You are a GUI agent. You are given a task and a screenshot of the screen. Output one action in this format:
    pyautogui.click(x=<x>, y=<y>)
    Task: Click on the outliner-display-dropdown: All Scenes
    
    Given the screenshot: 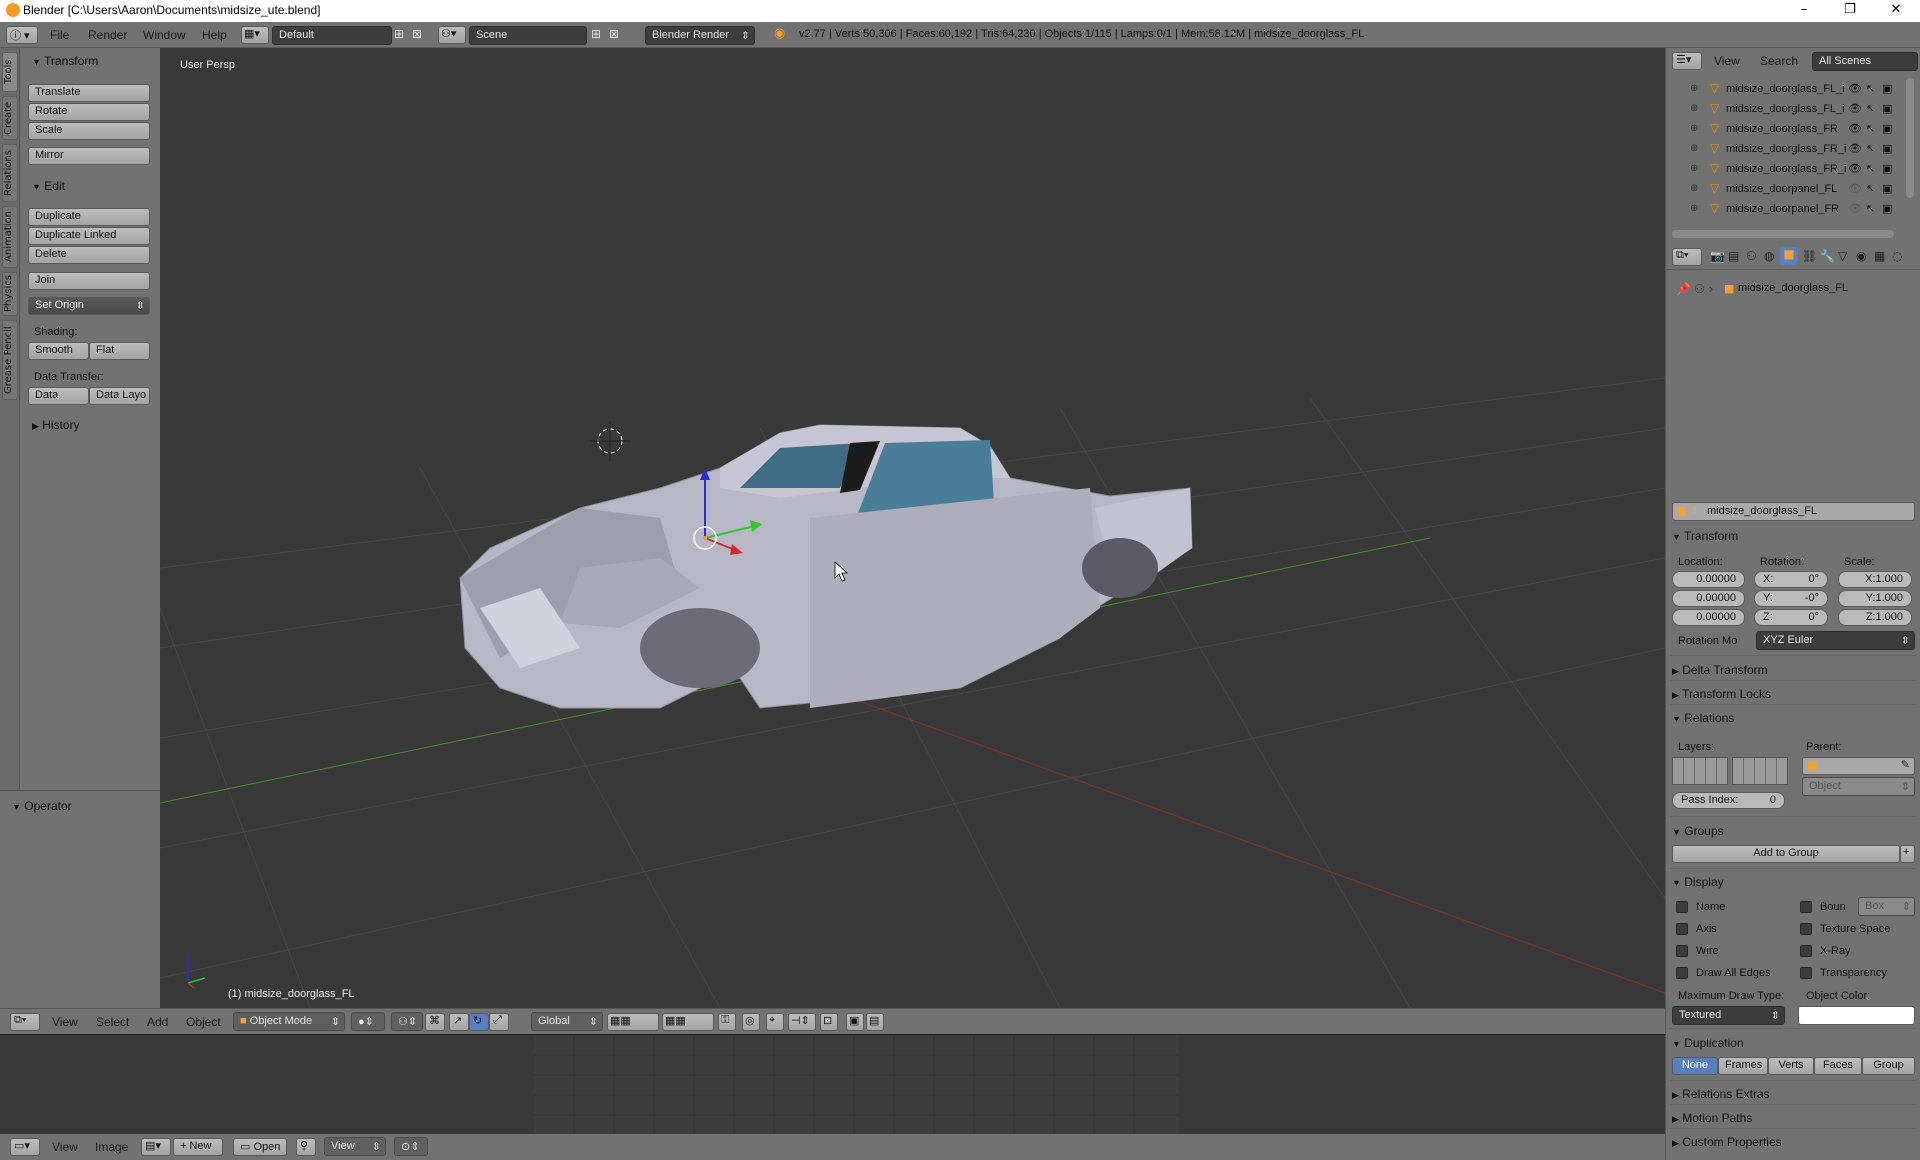 What is the action you would take?
    pyautogui.click(x=1865, y=61)
    